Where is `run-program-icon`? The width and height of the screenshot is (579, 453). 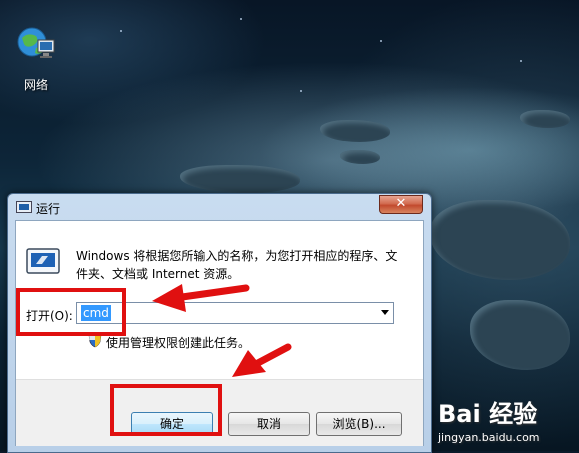
run-program-icon is located at coordinates (43, 262).